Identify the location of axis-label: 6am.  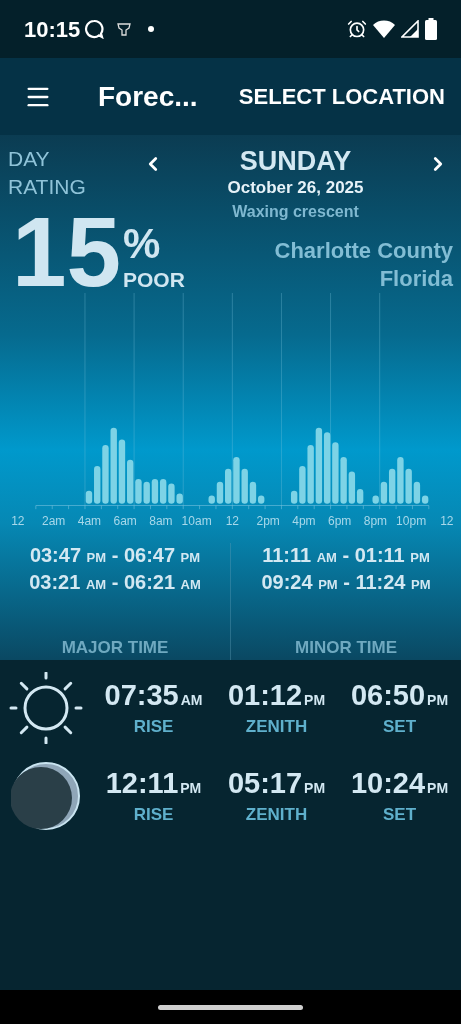
(125, 520).